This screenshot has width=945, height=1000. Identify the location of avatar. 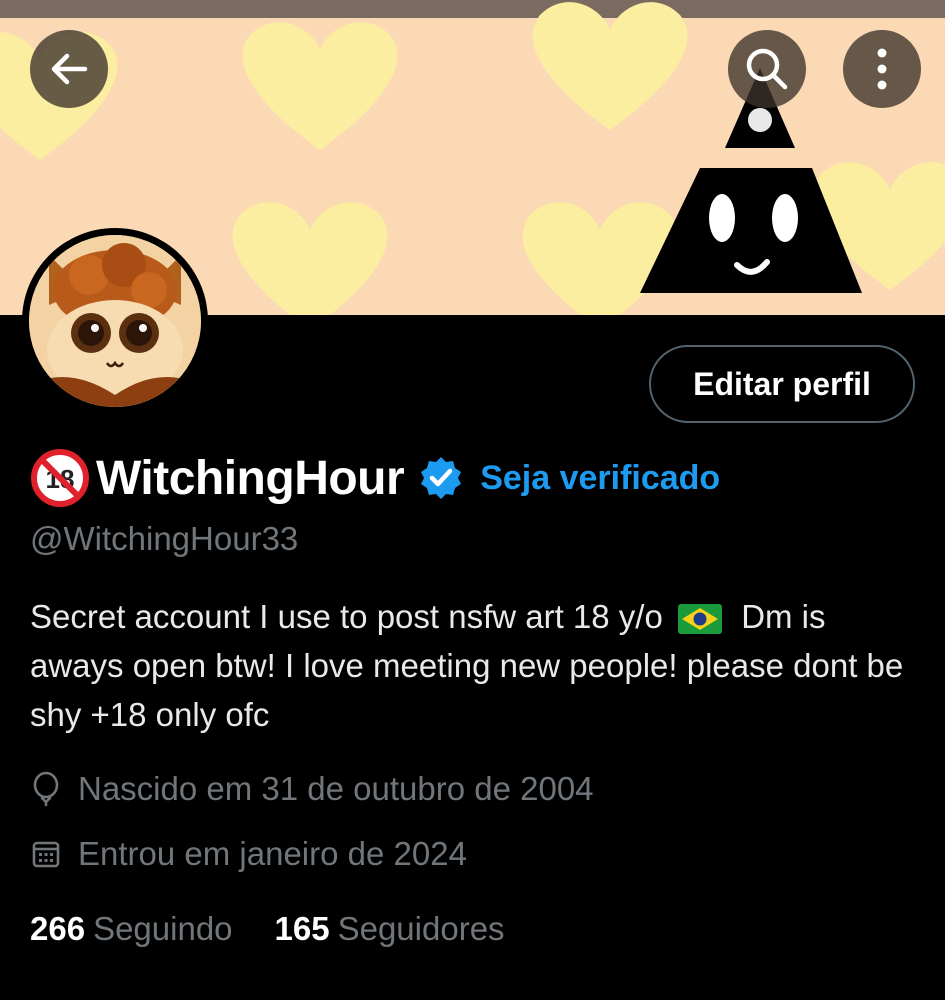
(115, 321).